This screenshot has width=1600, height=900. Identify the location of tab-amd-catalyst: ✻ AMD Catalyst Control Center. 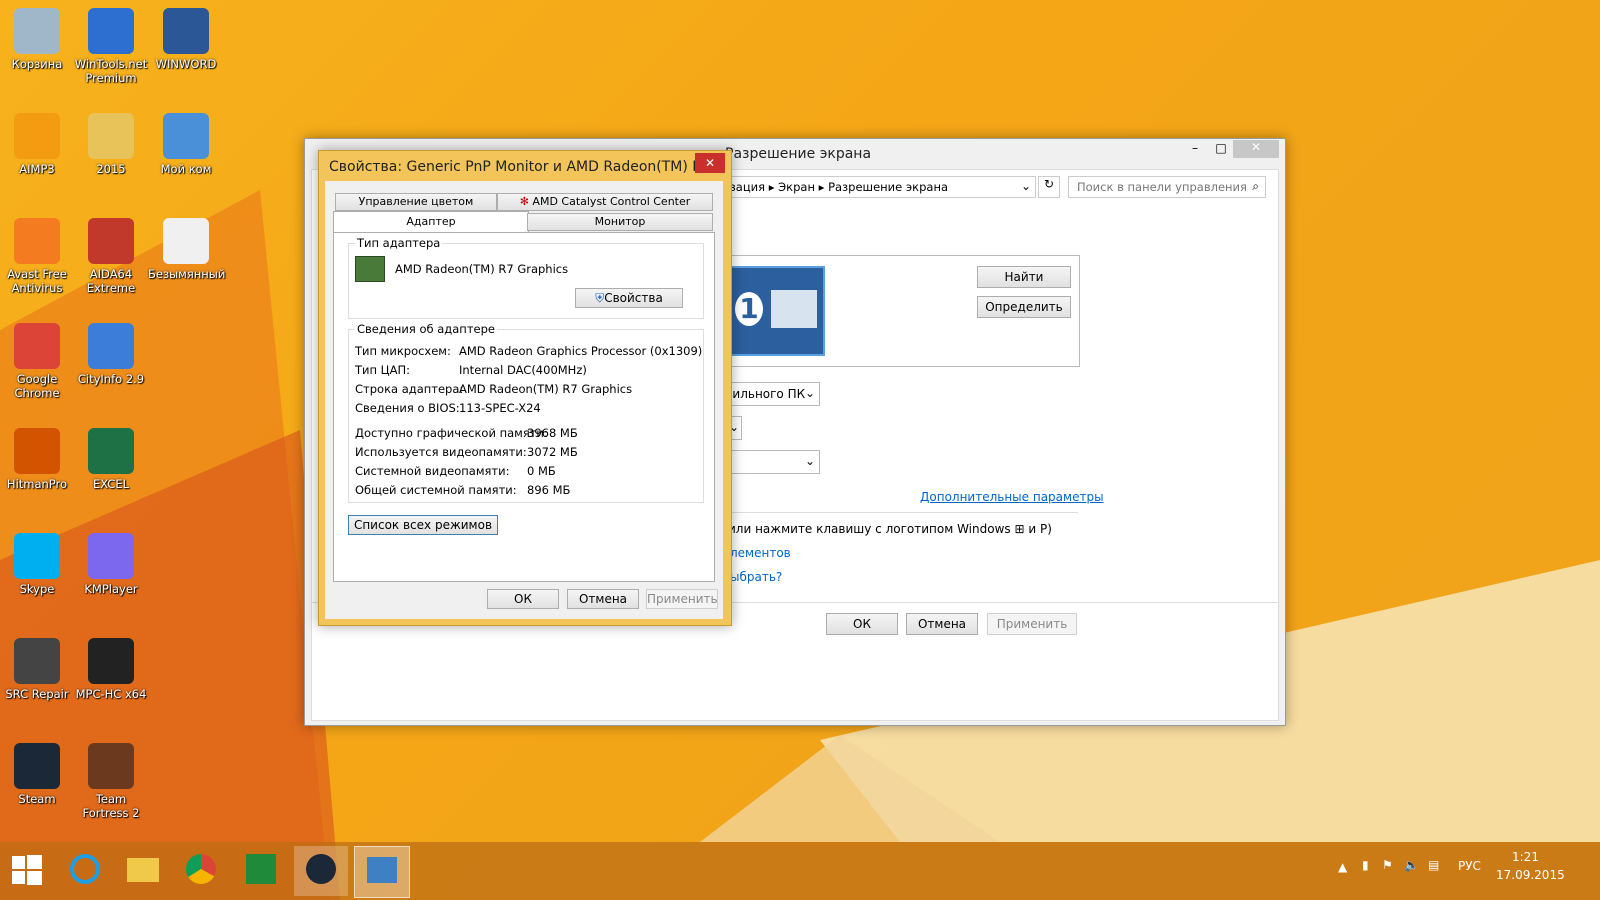
(605, 202).